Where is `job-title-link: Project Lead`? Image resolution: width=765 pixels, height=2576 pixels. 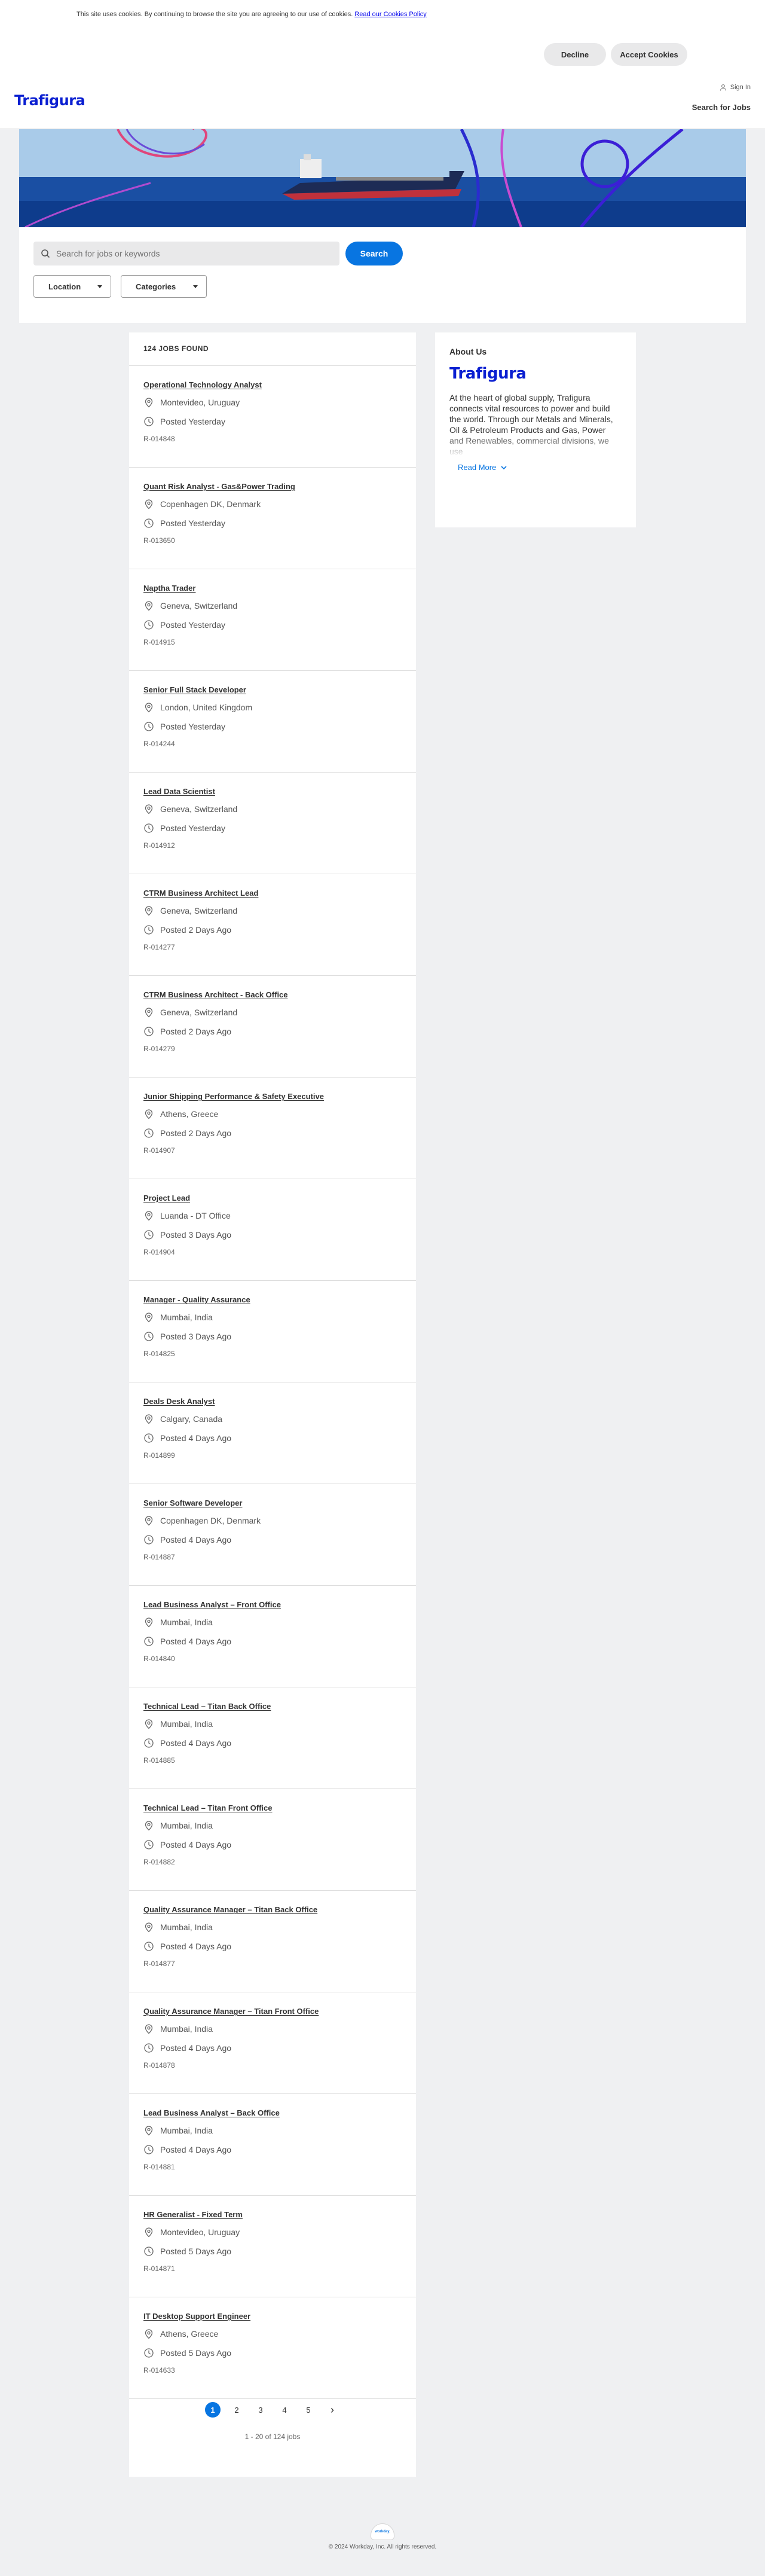 job-title-link: Project Lead is located at coordinates (272, 1198).